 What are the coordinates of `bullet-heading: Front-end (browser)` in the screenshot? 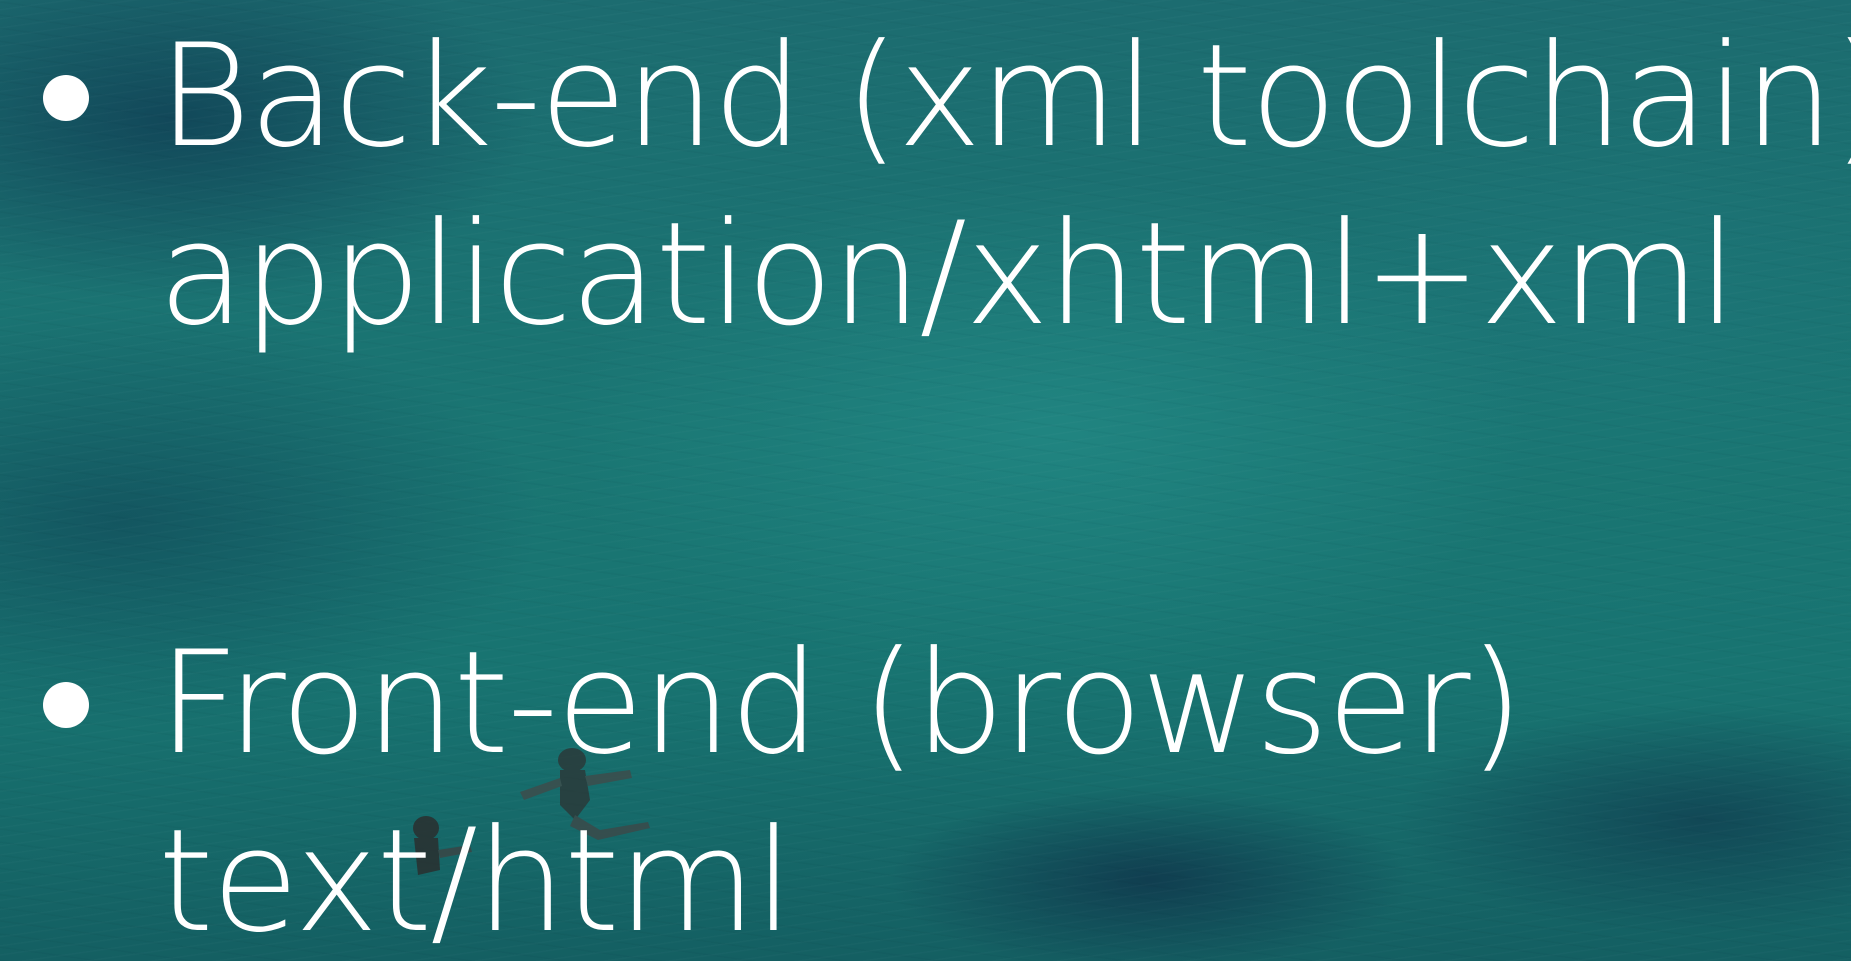 It's located at (841, 703).